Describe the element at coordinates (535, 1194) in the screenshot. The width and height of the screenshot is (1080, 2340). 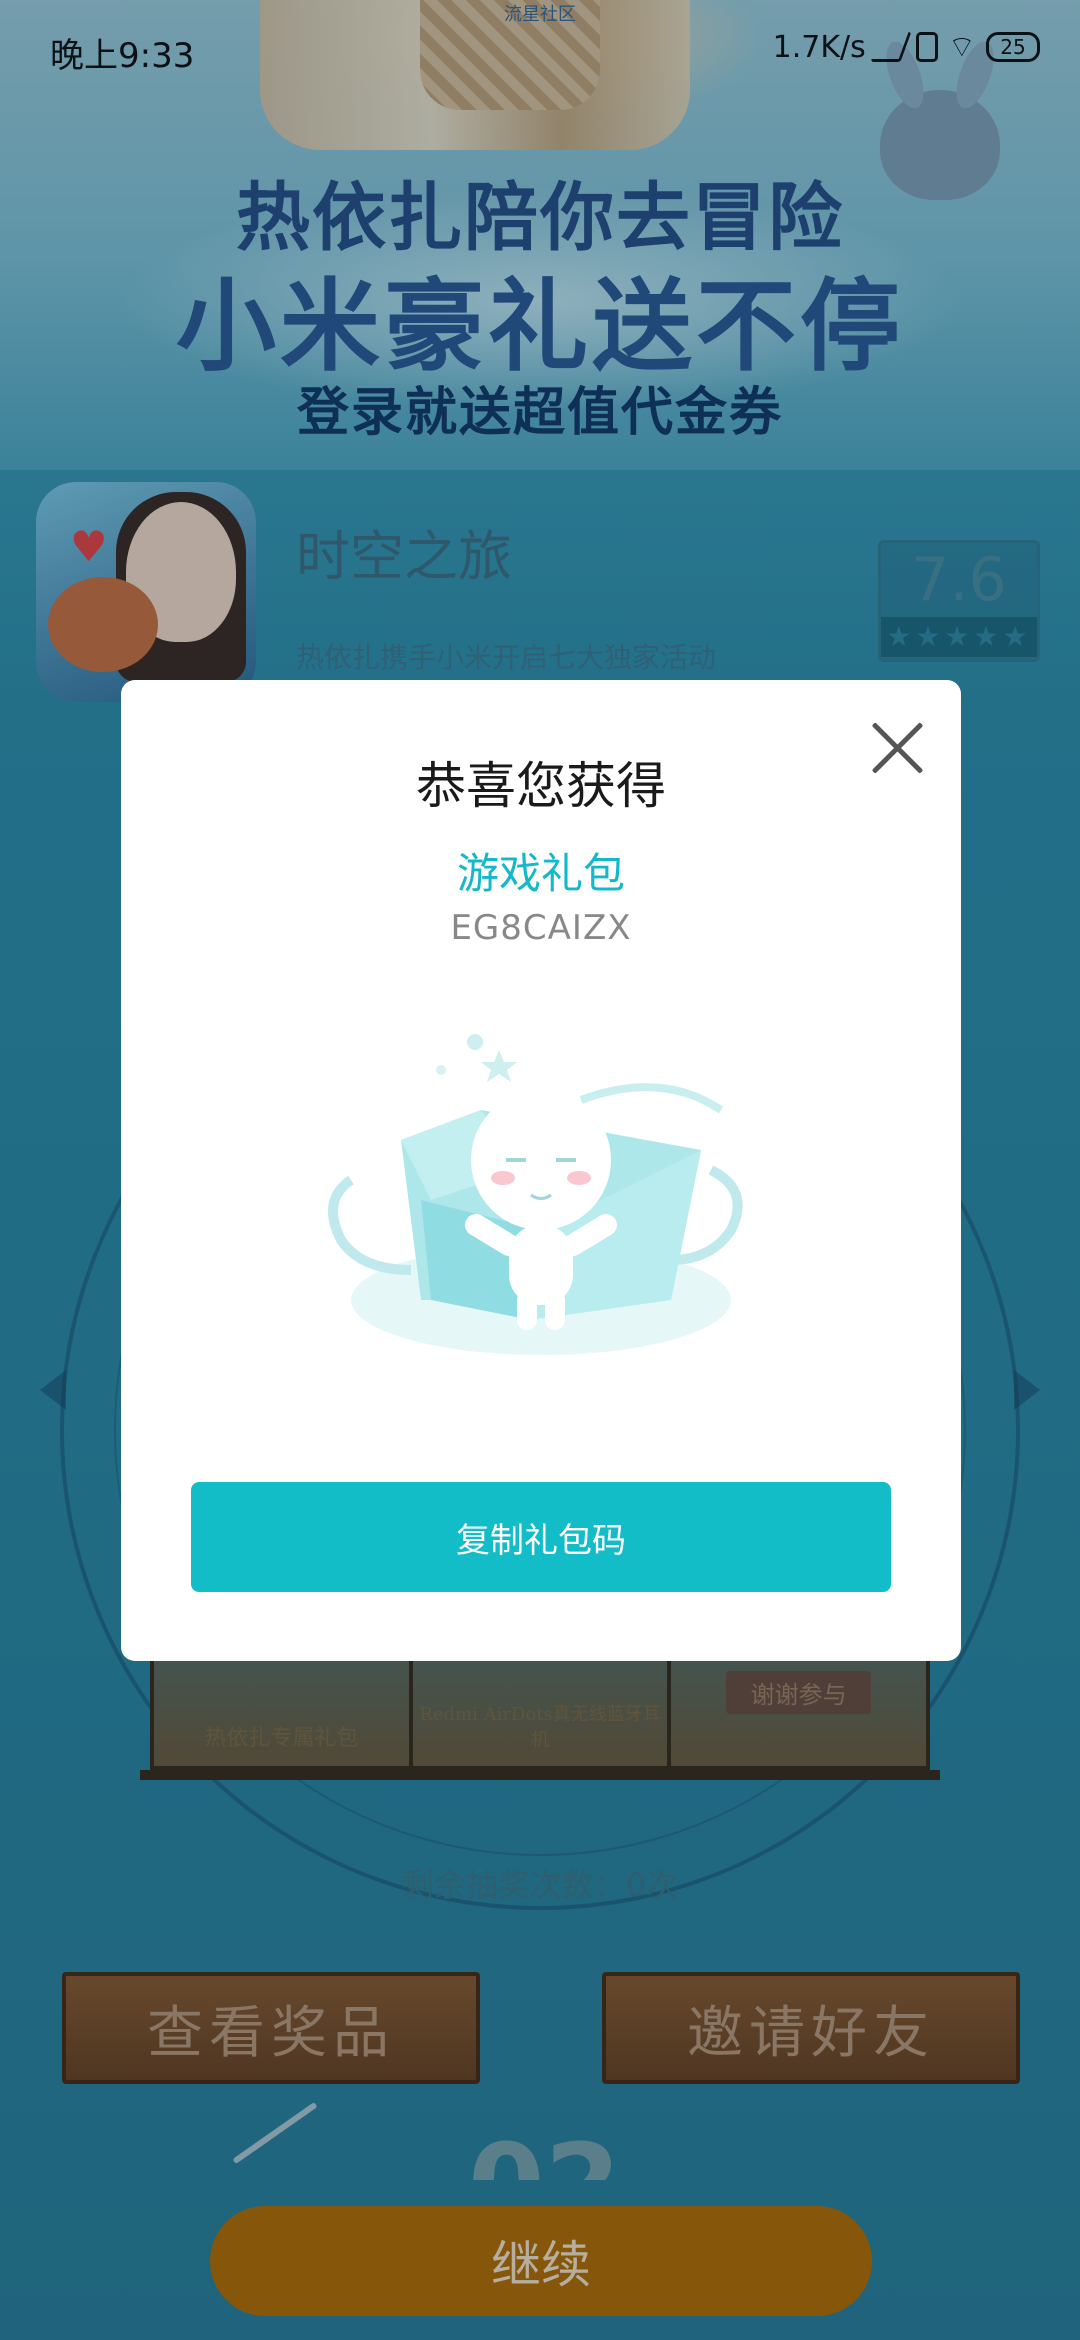
I see `gift-box-illustration` at that location.